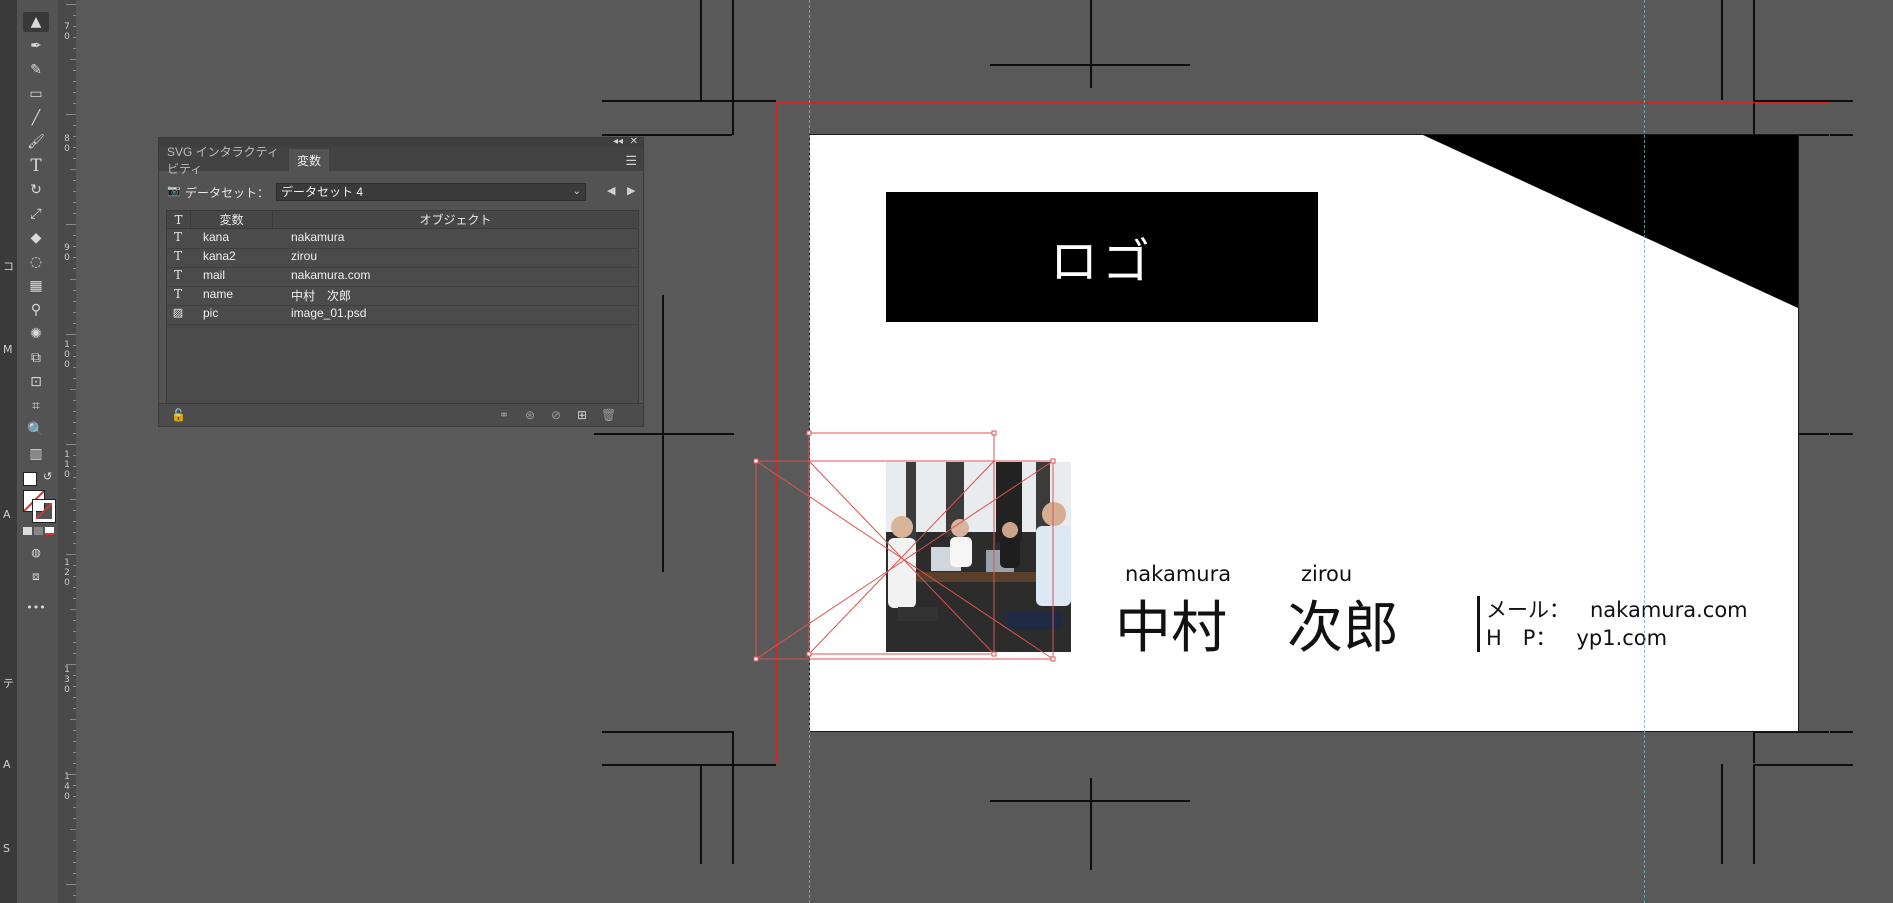 The image size is (1893, 903). What do you see at coordinates (232, 220) in the screenshot?
I see `column-header-variable: 変数` at bounding box center [232, 220].